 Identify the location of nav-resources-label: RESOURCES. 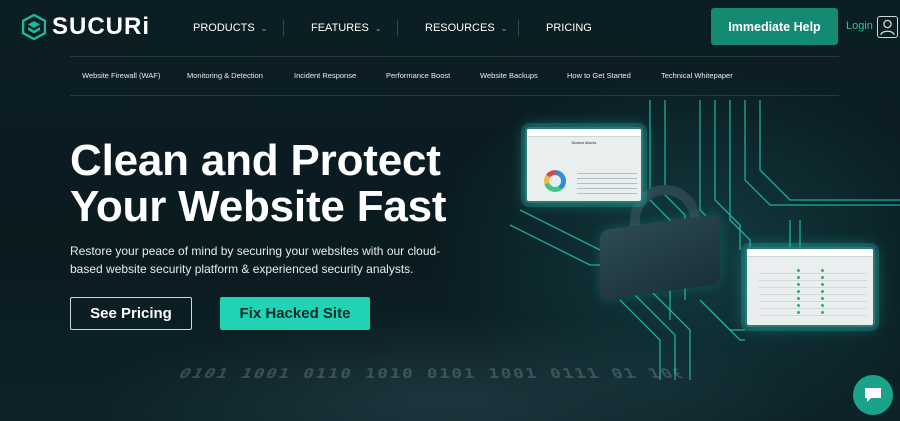
(460, 28).